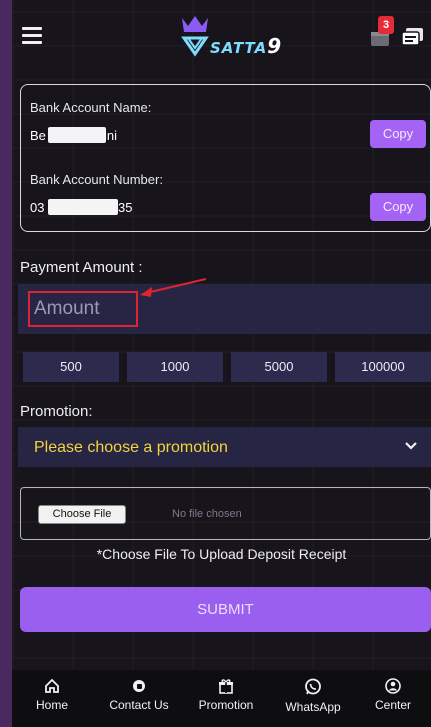 The image size is (431, 727). I want to click on crown-diamond-icon, so click(195, 36).